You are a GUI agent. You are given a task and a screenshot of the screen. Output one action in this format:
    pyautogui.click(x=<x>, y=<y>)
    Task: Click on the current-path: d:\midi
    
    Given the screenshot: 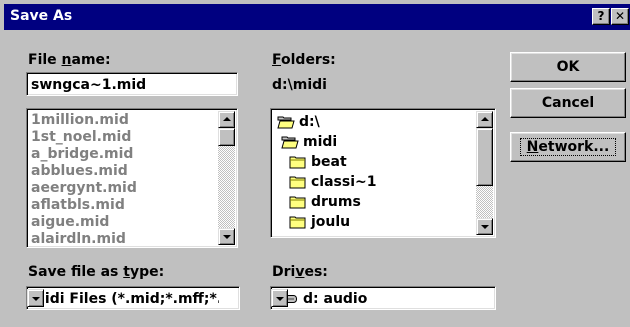 What is the action you would take?
    pyautogui.click(x=299, y=85)
    